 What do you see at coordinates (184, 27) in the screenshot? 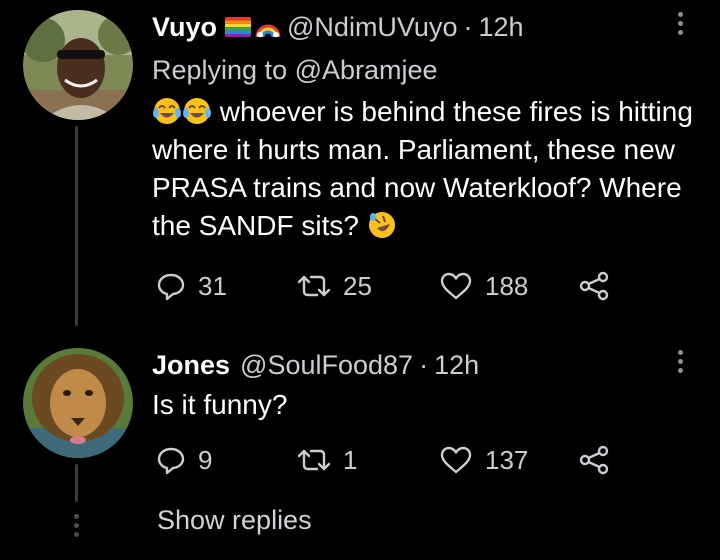
I see `display-name: Vuyo` at bounding box center [184, 27].